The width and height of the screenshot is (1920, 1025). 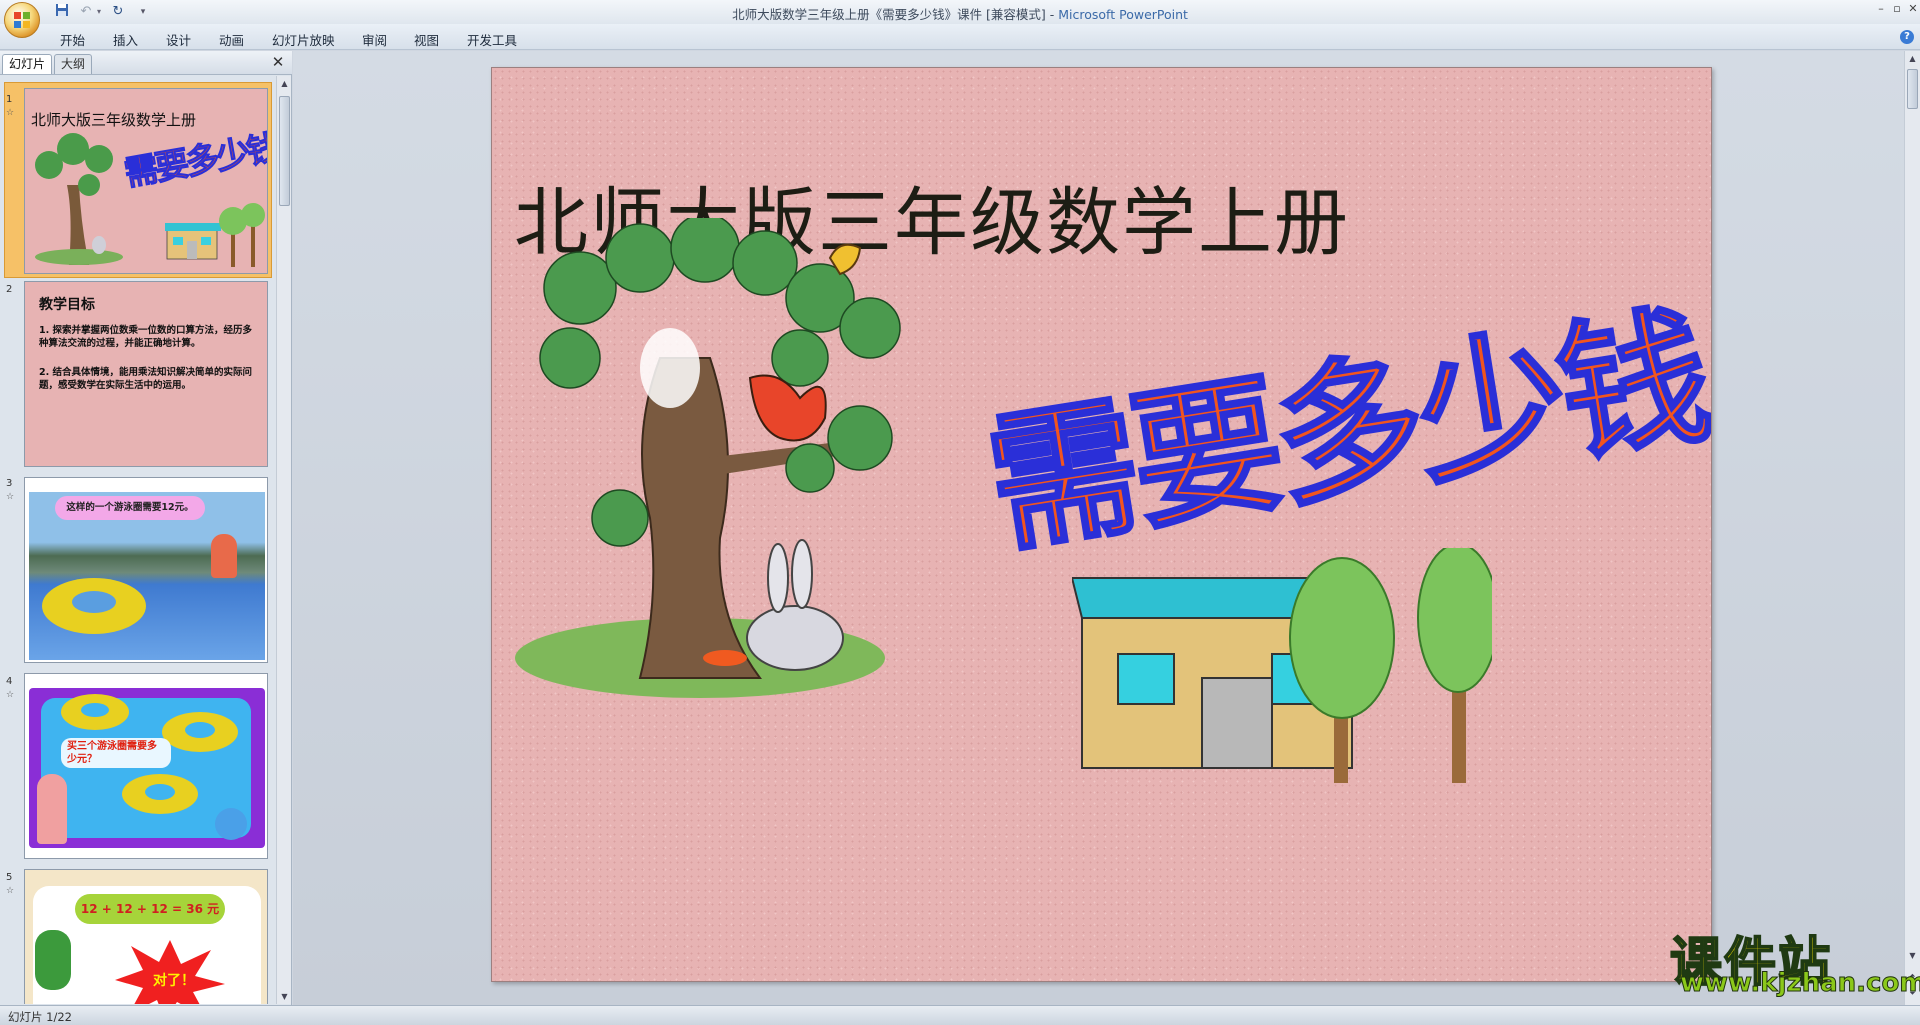 I want to click on thumb5-burst: 对了！, so click(x=174, y=981).